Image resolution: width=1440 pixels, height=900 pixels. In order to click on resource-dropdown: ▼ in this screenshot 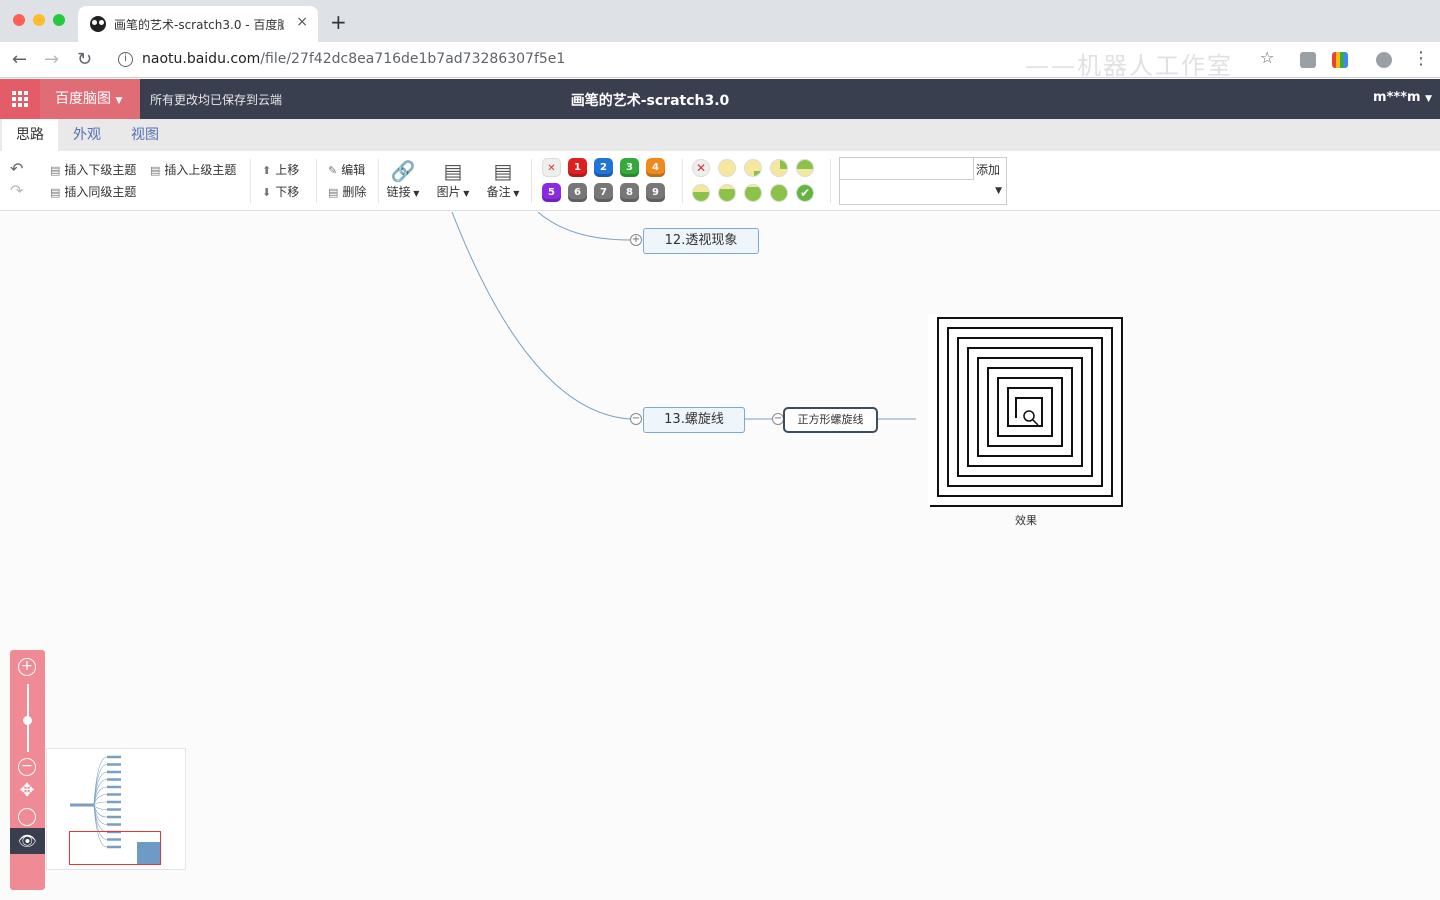, I will do `click(923, 193)`.